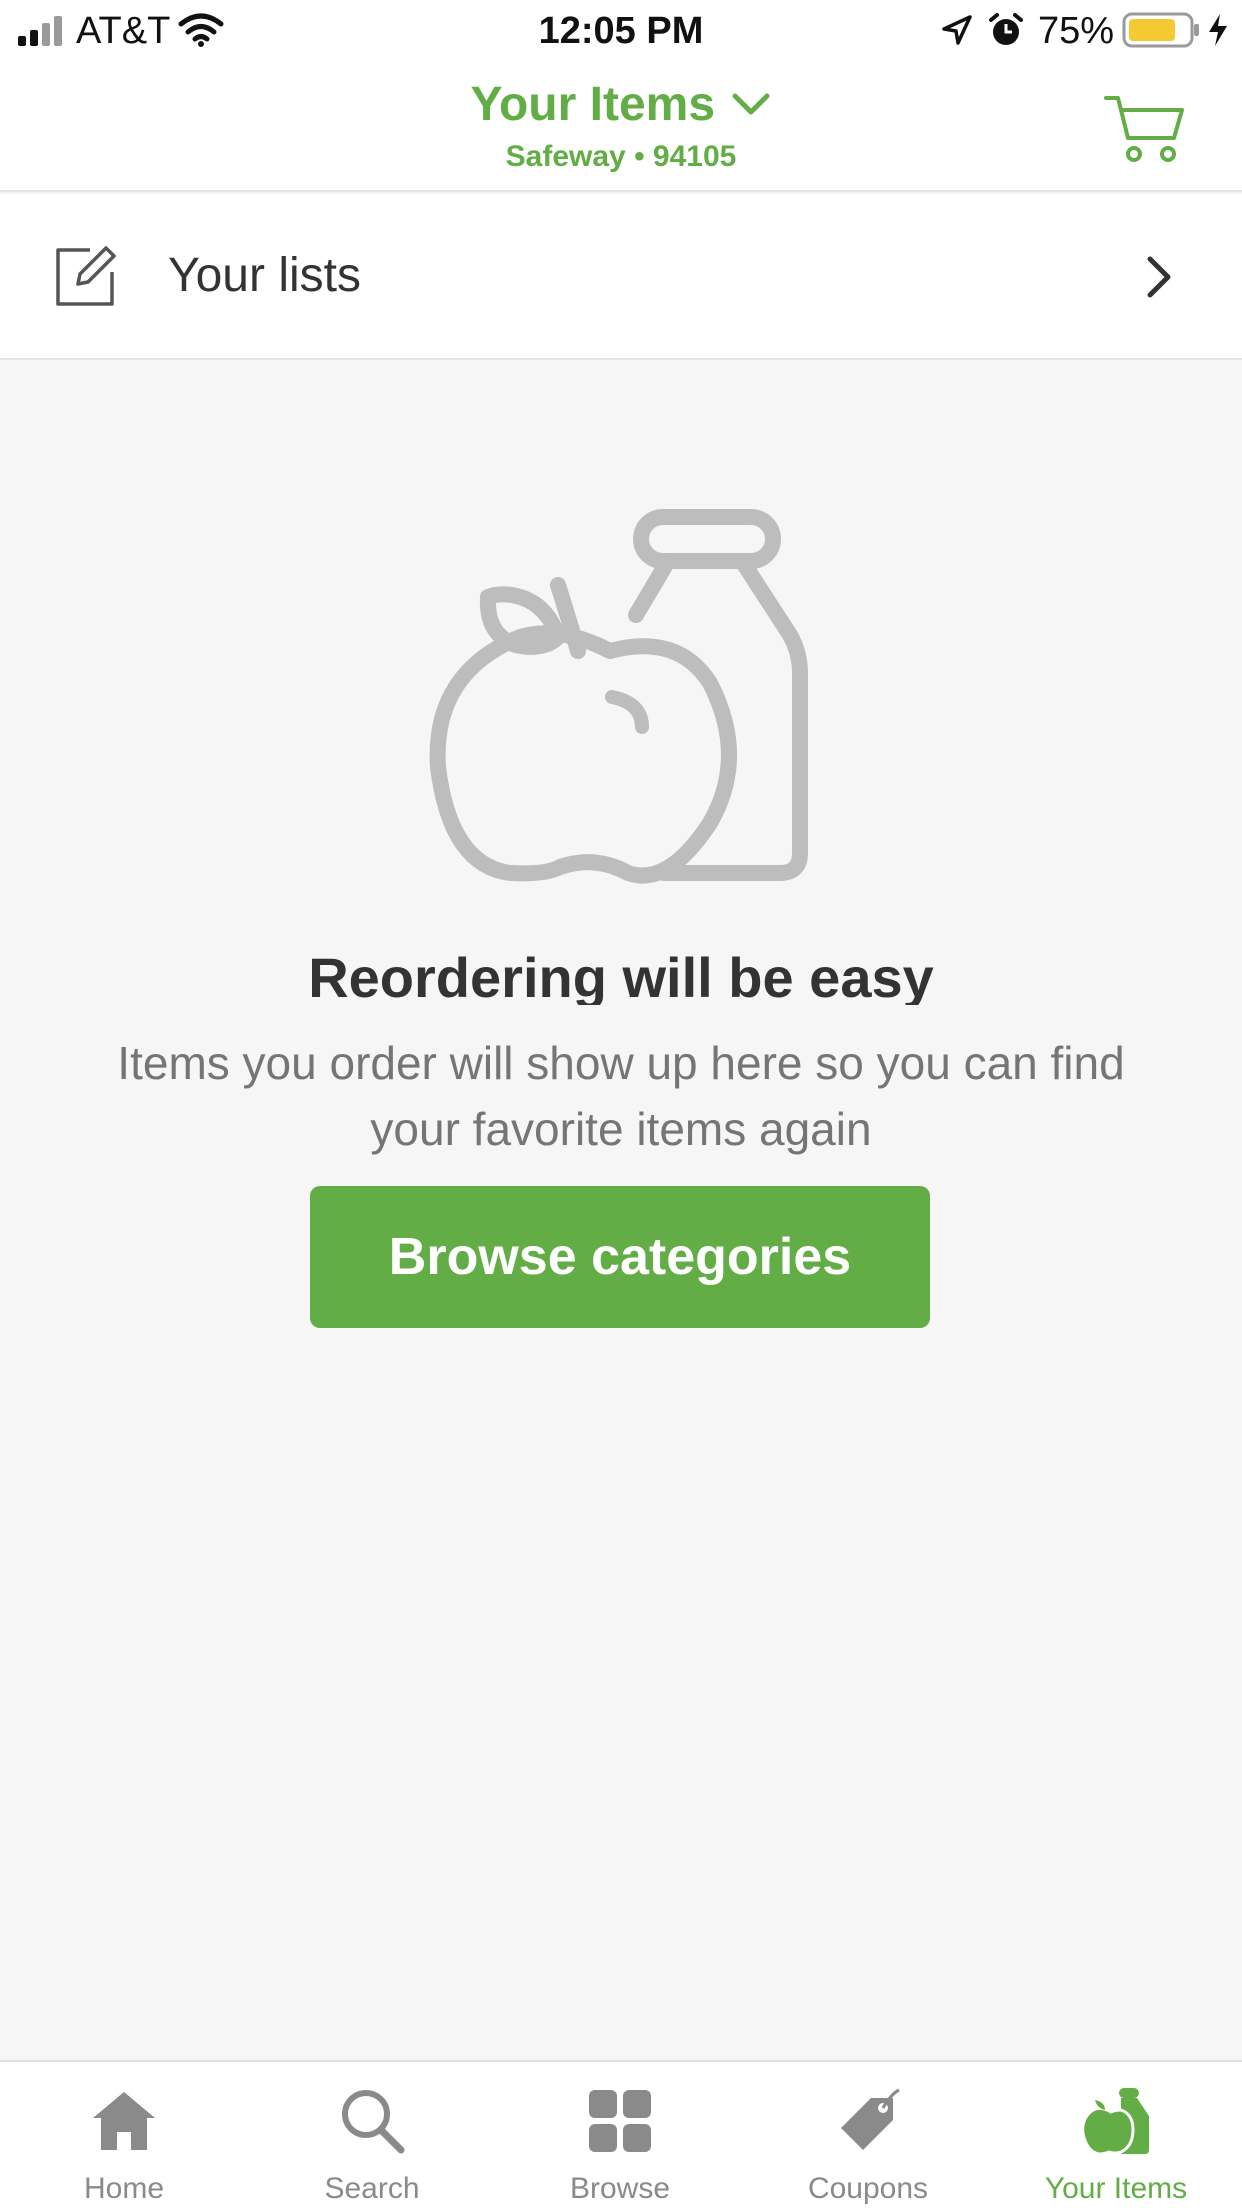 The image size is (1242, 2208). I want to click on tab-your-items: Your Items, so click(1116, 2135).